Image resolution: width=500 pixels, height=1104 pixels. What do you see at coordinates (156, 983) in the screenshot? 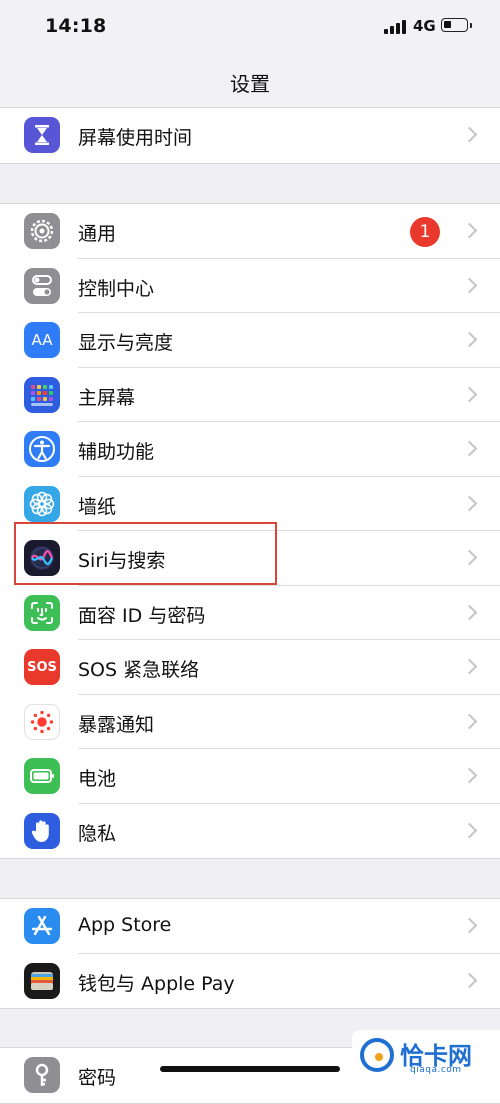
I see `settings-row-label: 钱包与 Apple Pay` at bounding box center [156, 983].